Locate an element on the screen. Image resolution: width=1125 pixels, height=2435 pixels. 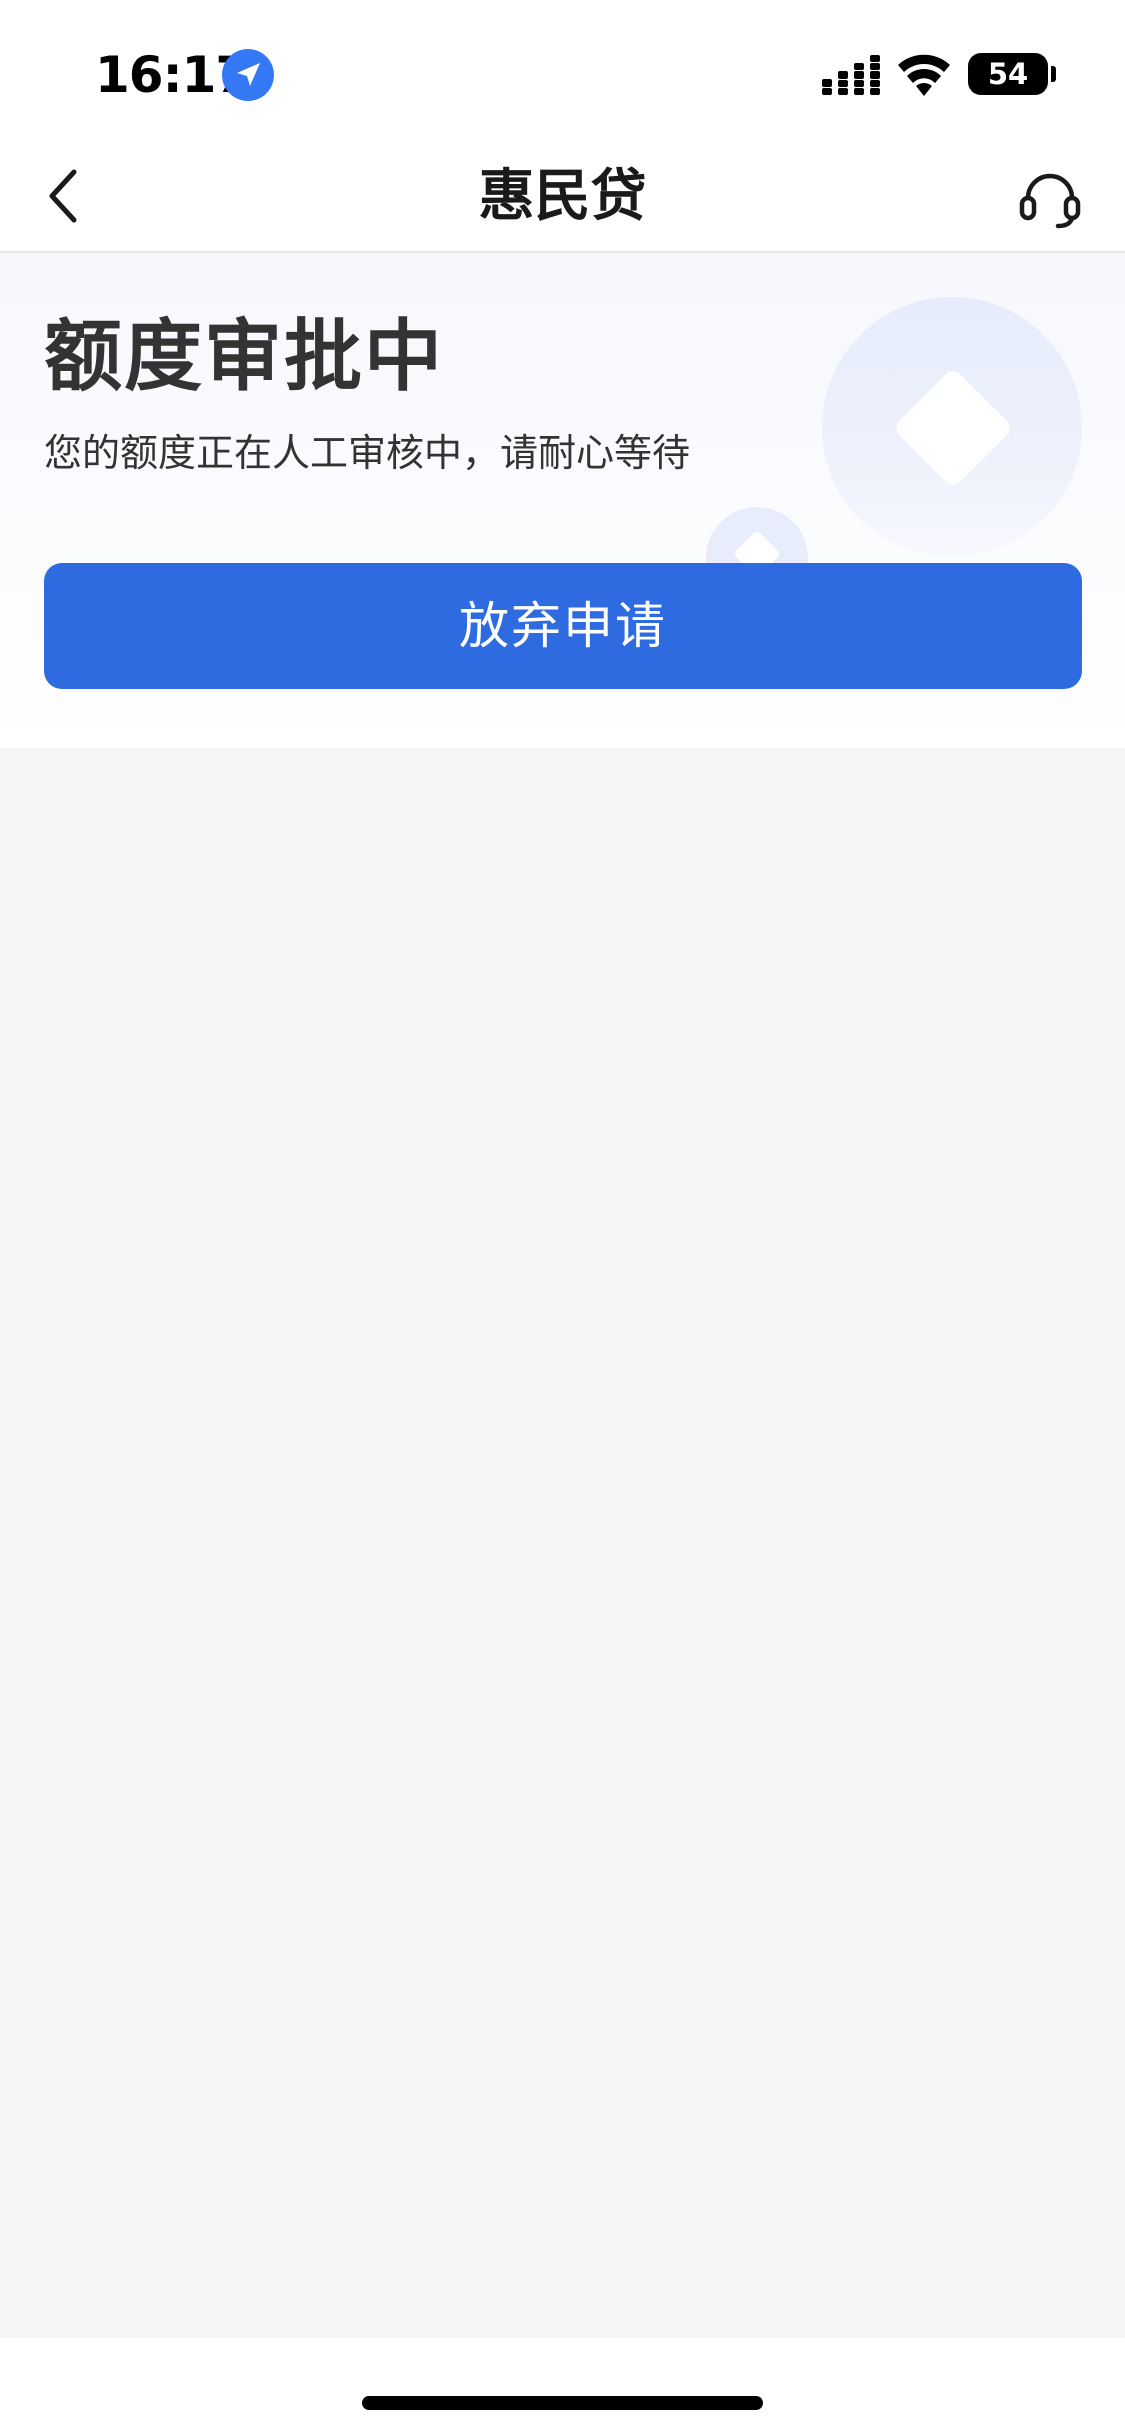
customer-service-button is located at coordinates (1050, 196).